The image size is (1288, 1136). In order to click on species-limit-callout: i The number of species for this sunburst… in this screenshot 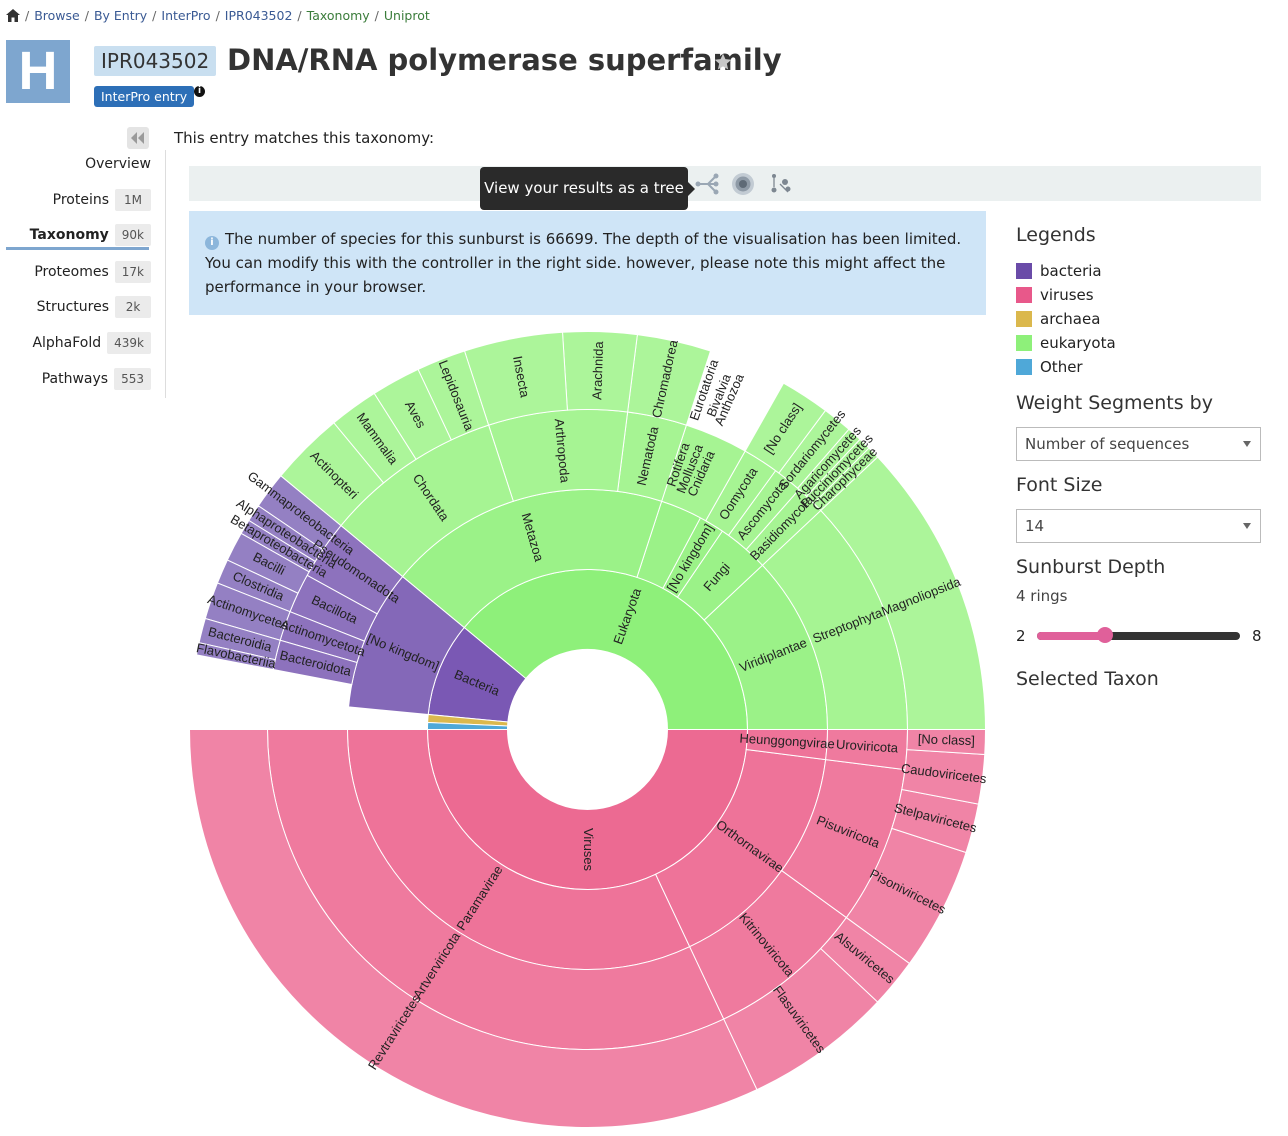, I will do `click(587, 263)`.